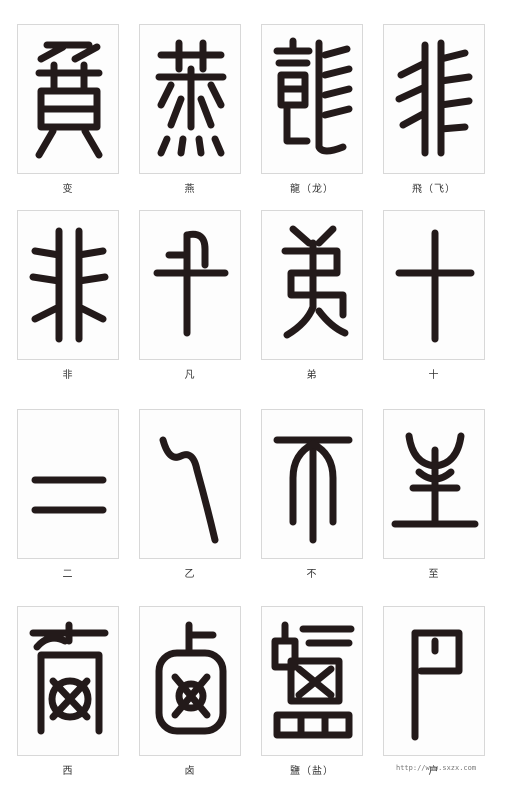  I want to click on glyph-caption: 至, so click(434, 574).